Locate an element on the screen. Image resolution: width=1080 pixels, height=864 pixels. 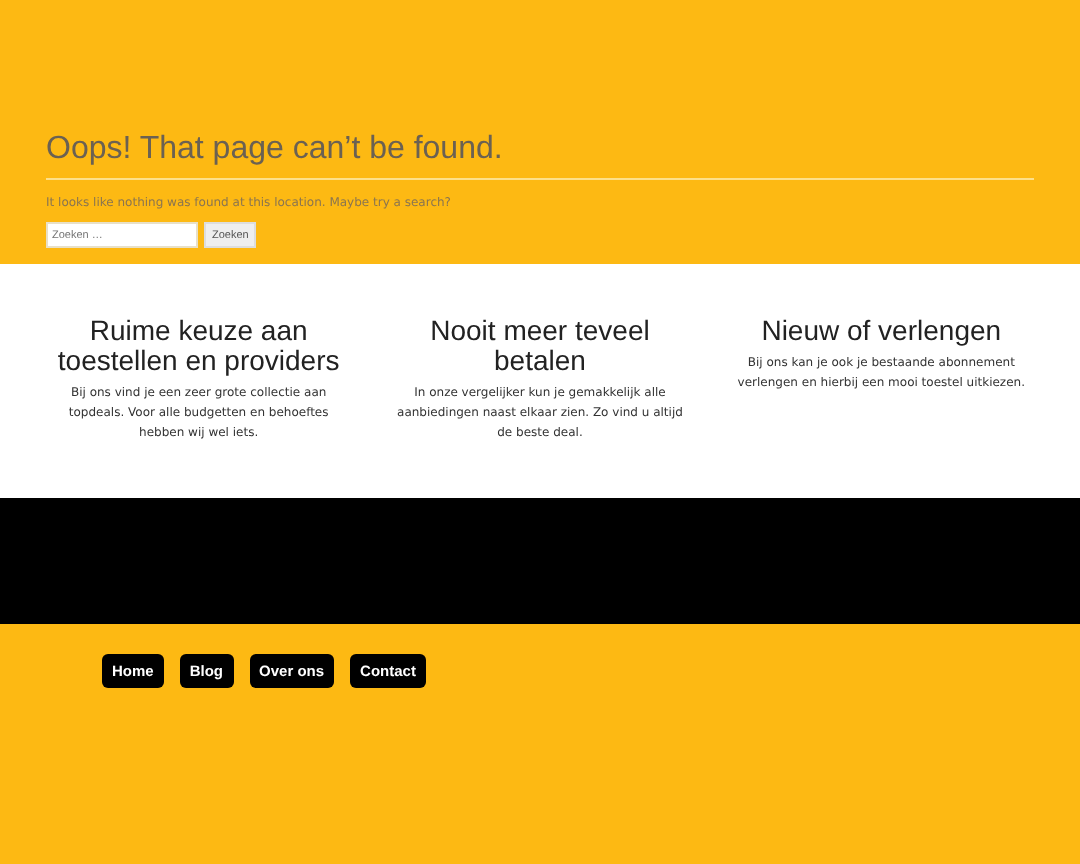
feature-title: Nooit meer teveel betalen is located at coordinates (540, 346).